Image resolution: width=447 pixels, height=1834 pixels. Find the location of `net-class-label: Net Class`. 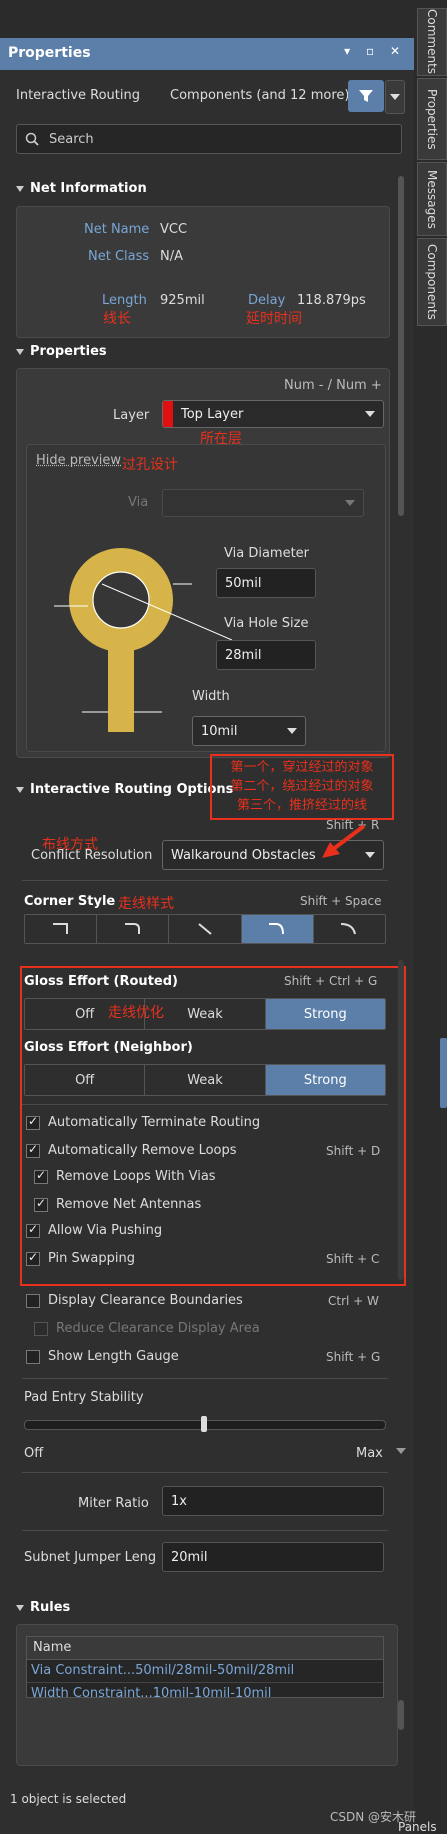

net-class-label: Net Class is located at coordinates (119, 256).